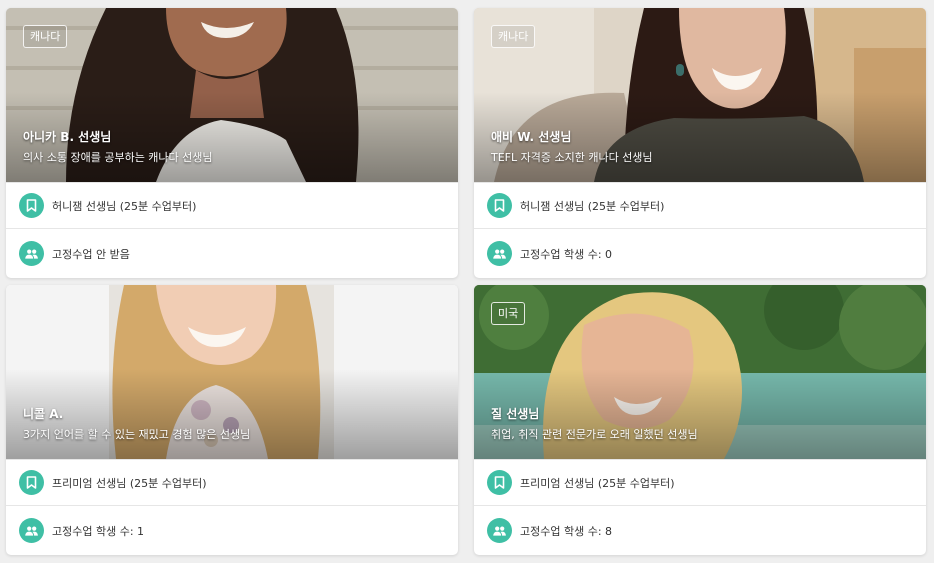 Image resolution: width=934 pixels, height=563 pixels. Describe the element at coordinates (232, 253) in the screenshot. I see `students-row: 고정수업 안 받음` at that location.